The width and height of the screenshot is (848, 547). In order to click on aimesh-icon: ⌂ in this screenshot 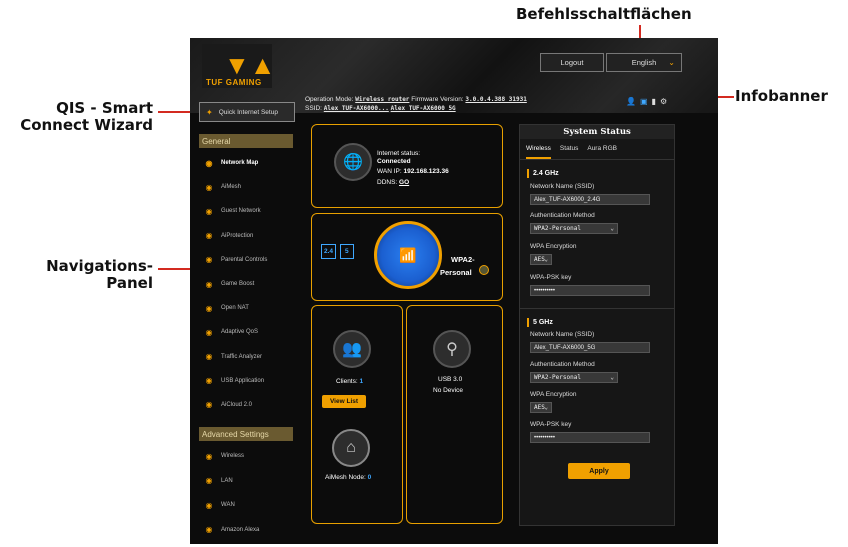, I will do `click(351, 448)`.